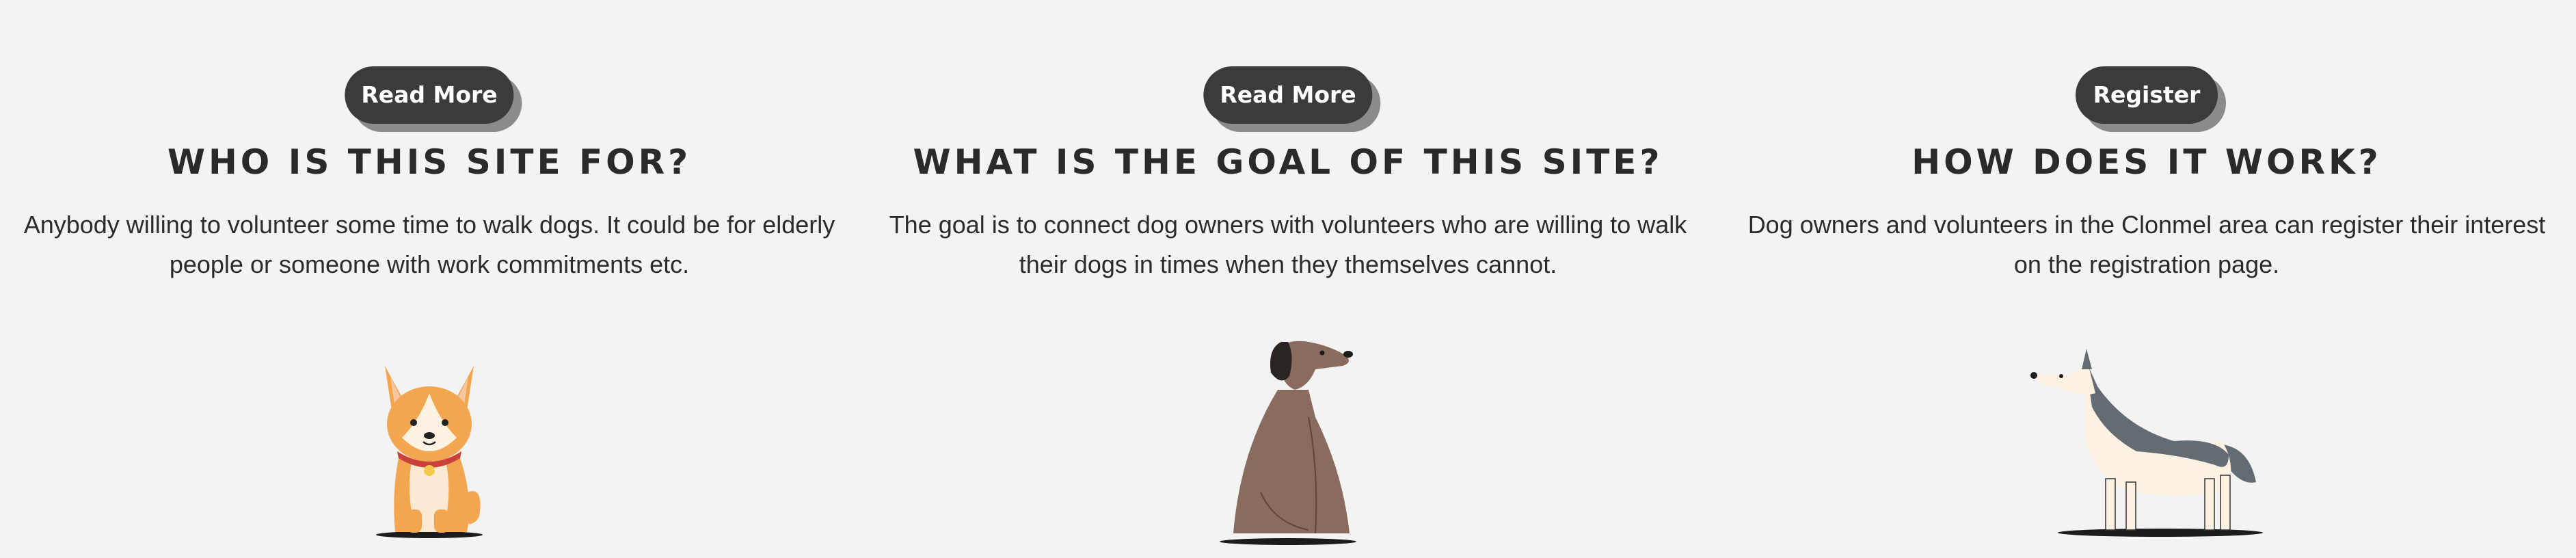 The image size is (2576, 558). I want to click on card-title: HOW DOES IT WORK?, so click(2146, 162).